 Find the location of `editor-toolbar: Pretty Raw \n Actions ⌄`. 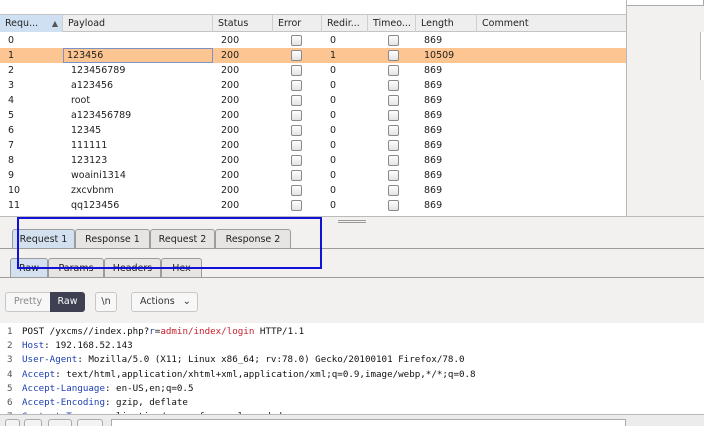

editor-toolbar: Pretty Raw \n Actions ⌄ is located at coordinates (352, 302).